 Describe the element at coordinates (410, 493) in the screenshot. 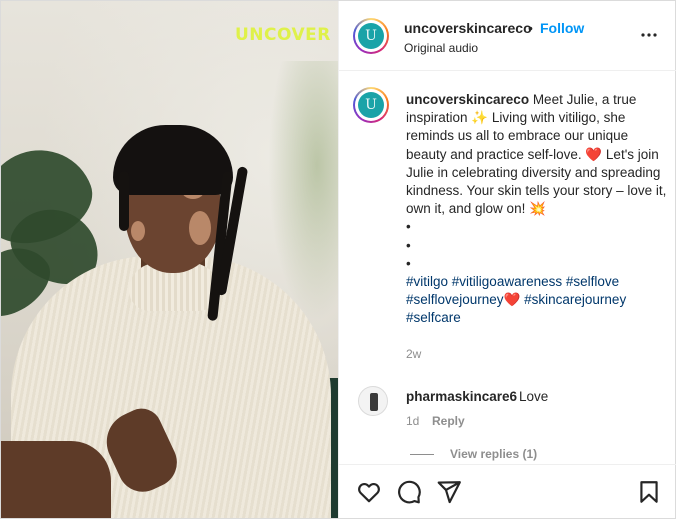

I see `comment-icon` at that location.